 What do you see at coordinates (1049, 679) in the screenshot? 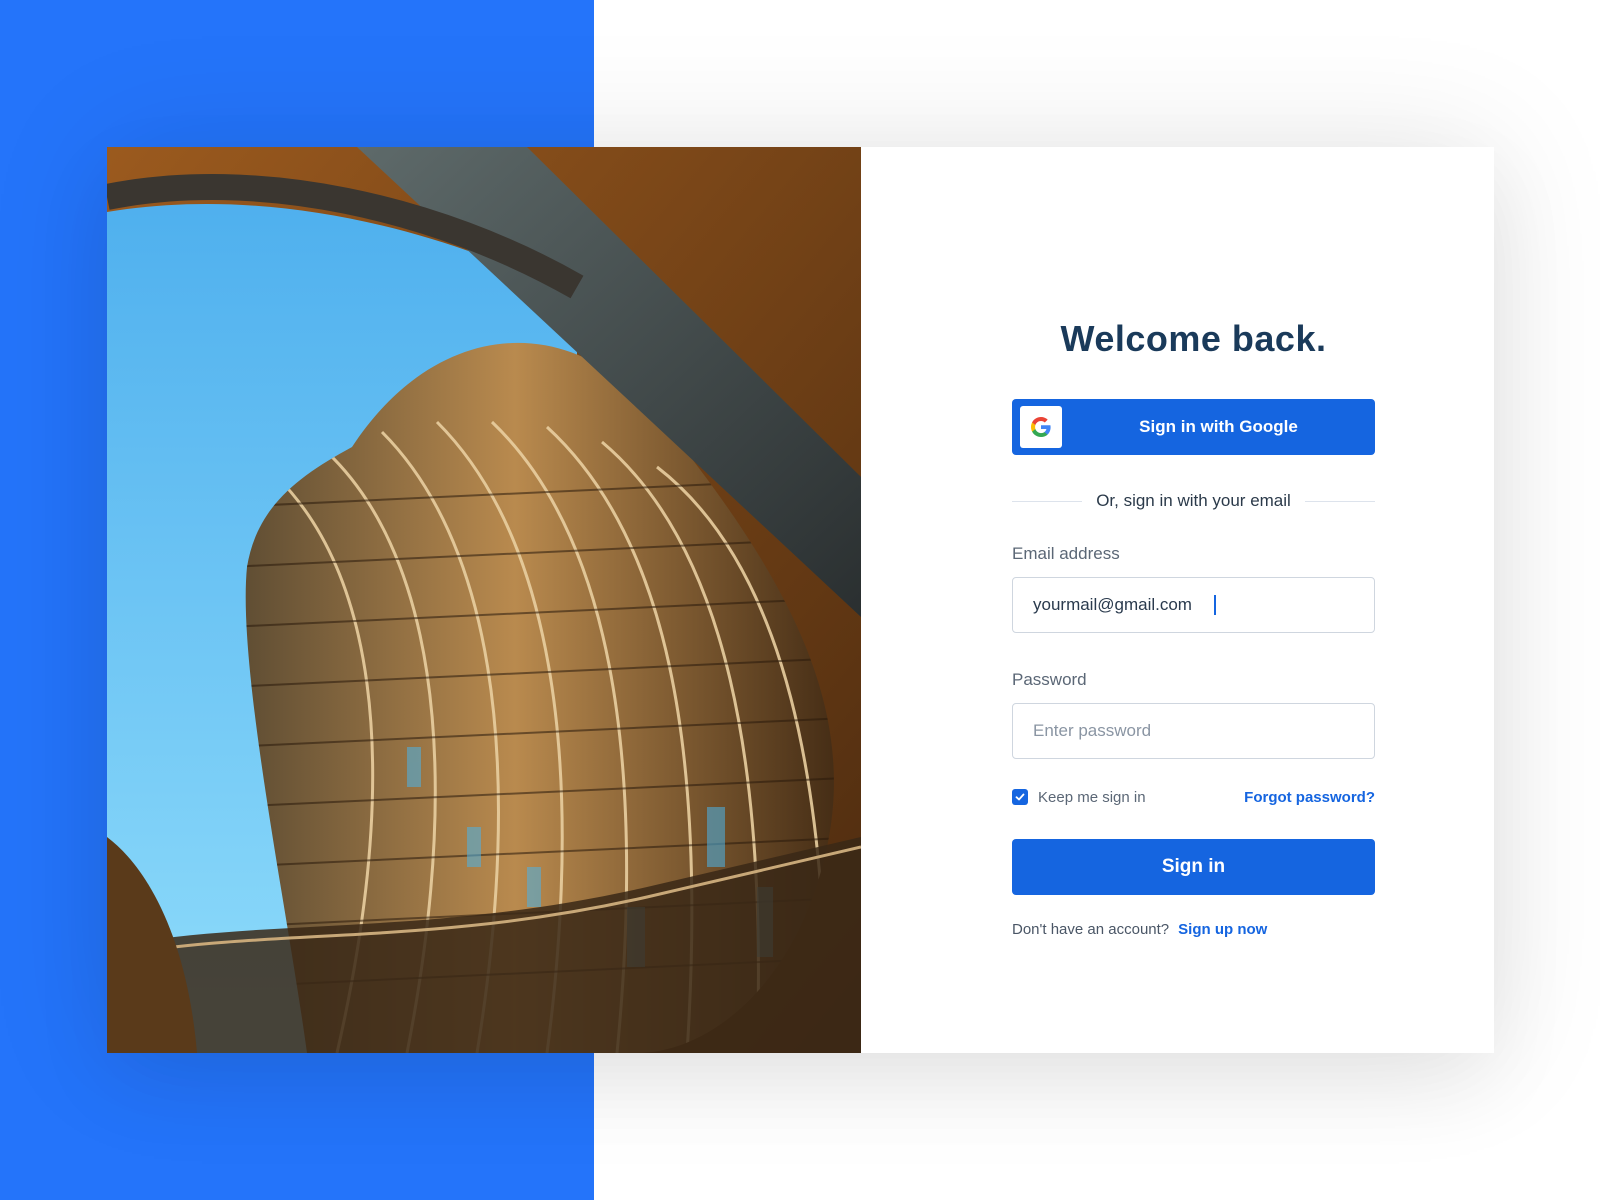
I see `password-label: Password` at bounding box center [1049, 679].